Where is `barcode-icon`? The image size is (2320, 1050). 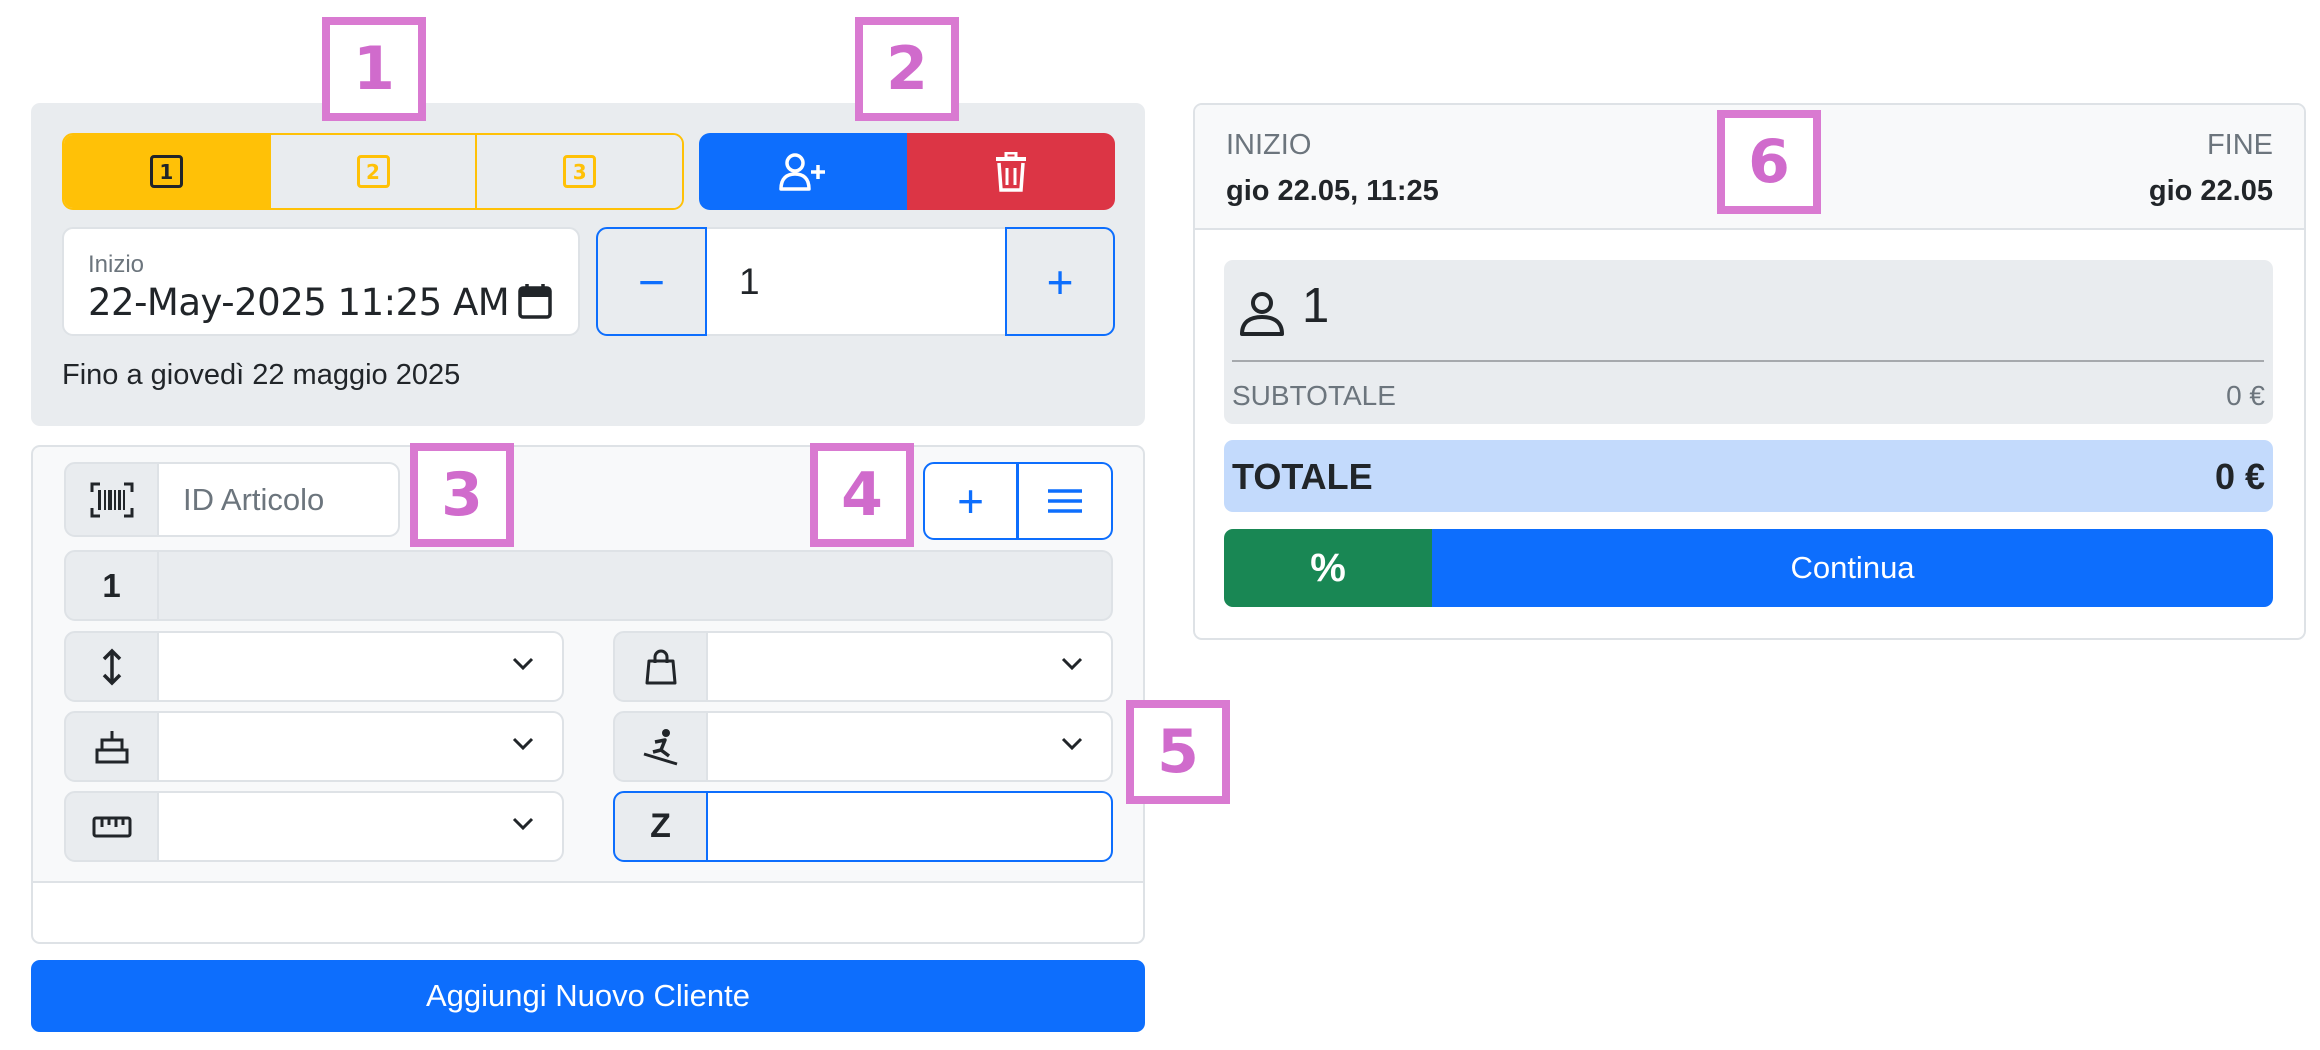 barcode-icon is located at coordinates (111, 499).